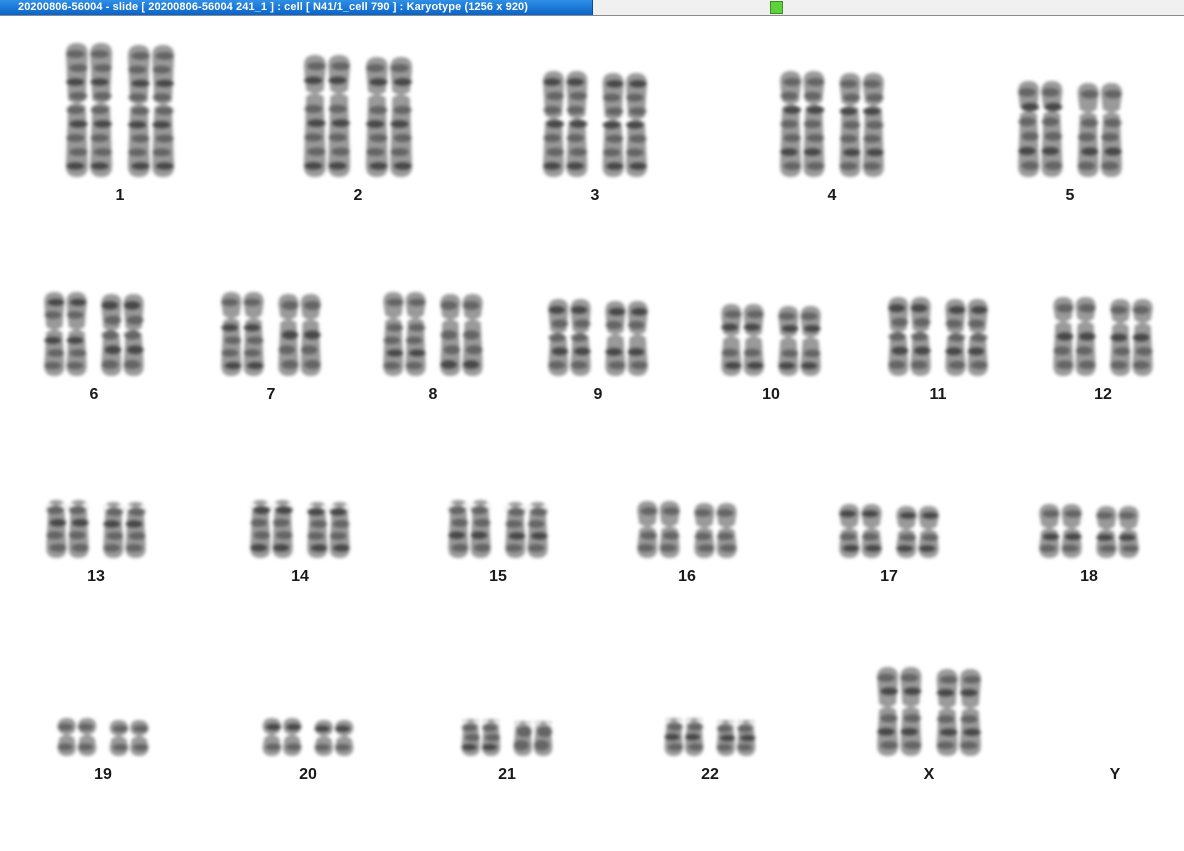 The height and width of the screenshot is (851, 1184). I want to click on chromosome-pair-graphic, so click(929, 711).